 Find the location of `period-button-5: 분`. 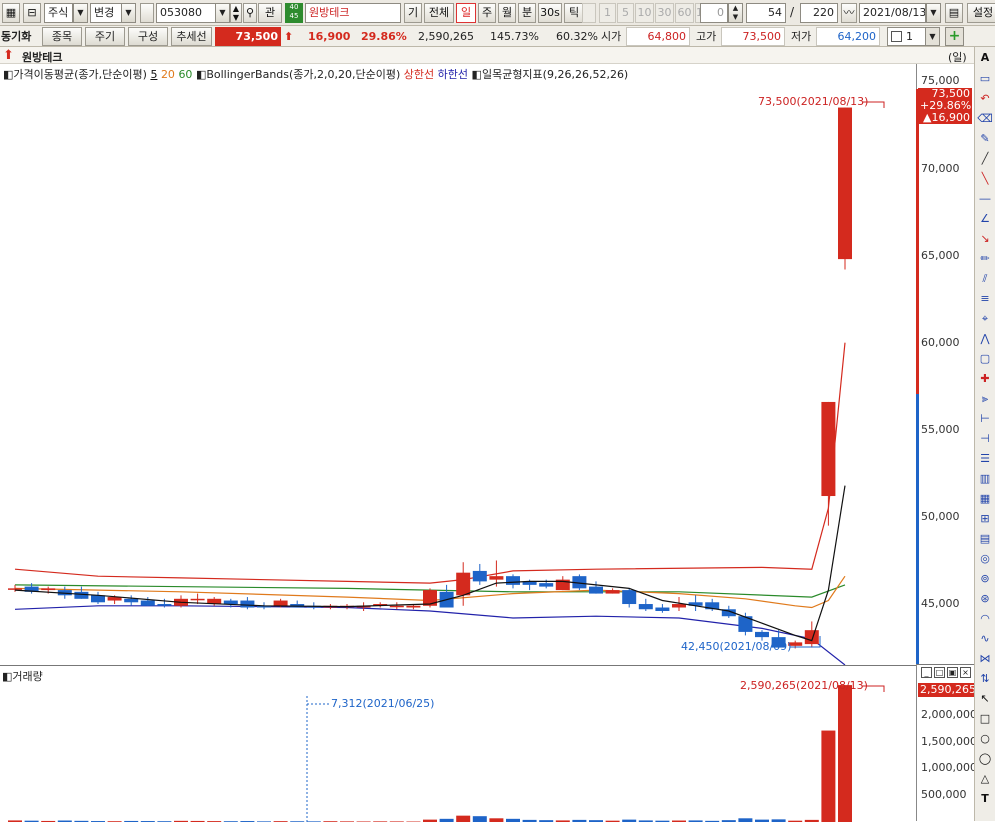

period-button-5: 분 is located at coordinates (527, 13).